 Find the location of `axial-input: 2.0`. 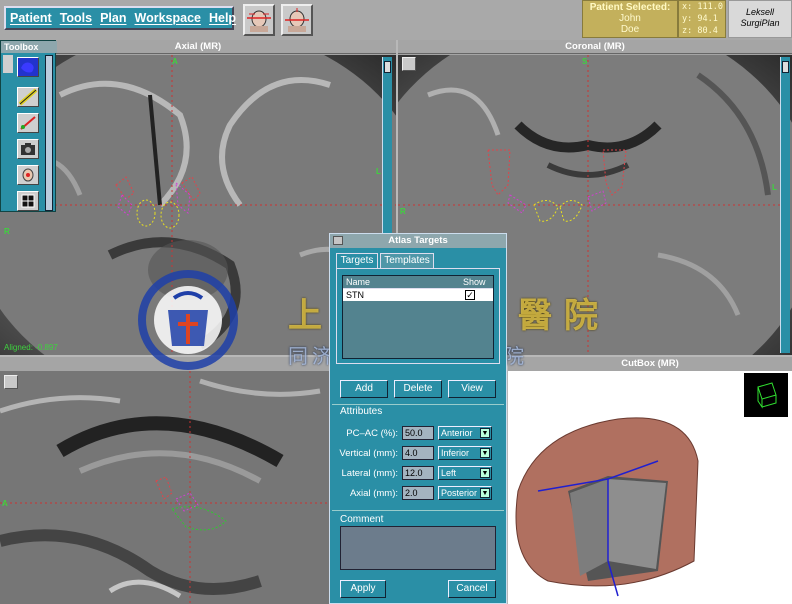

axial-input: 2.0 is located at coordinates (418, 493).